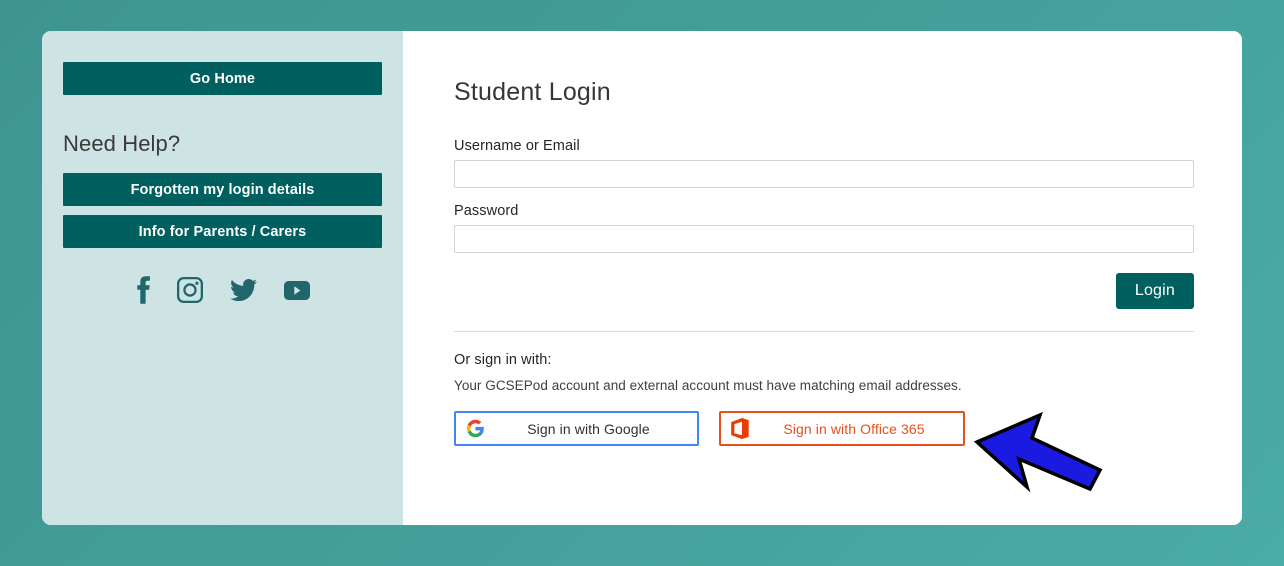 This screenshot has width=1284, height=566. Describe the element at coordinates (1154, 291) in the screenshot. I see `login-button: Login` at that location.